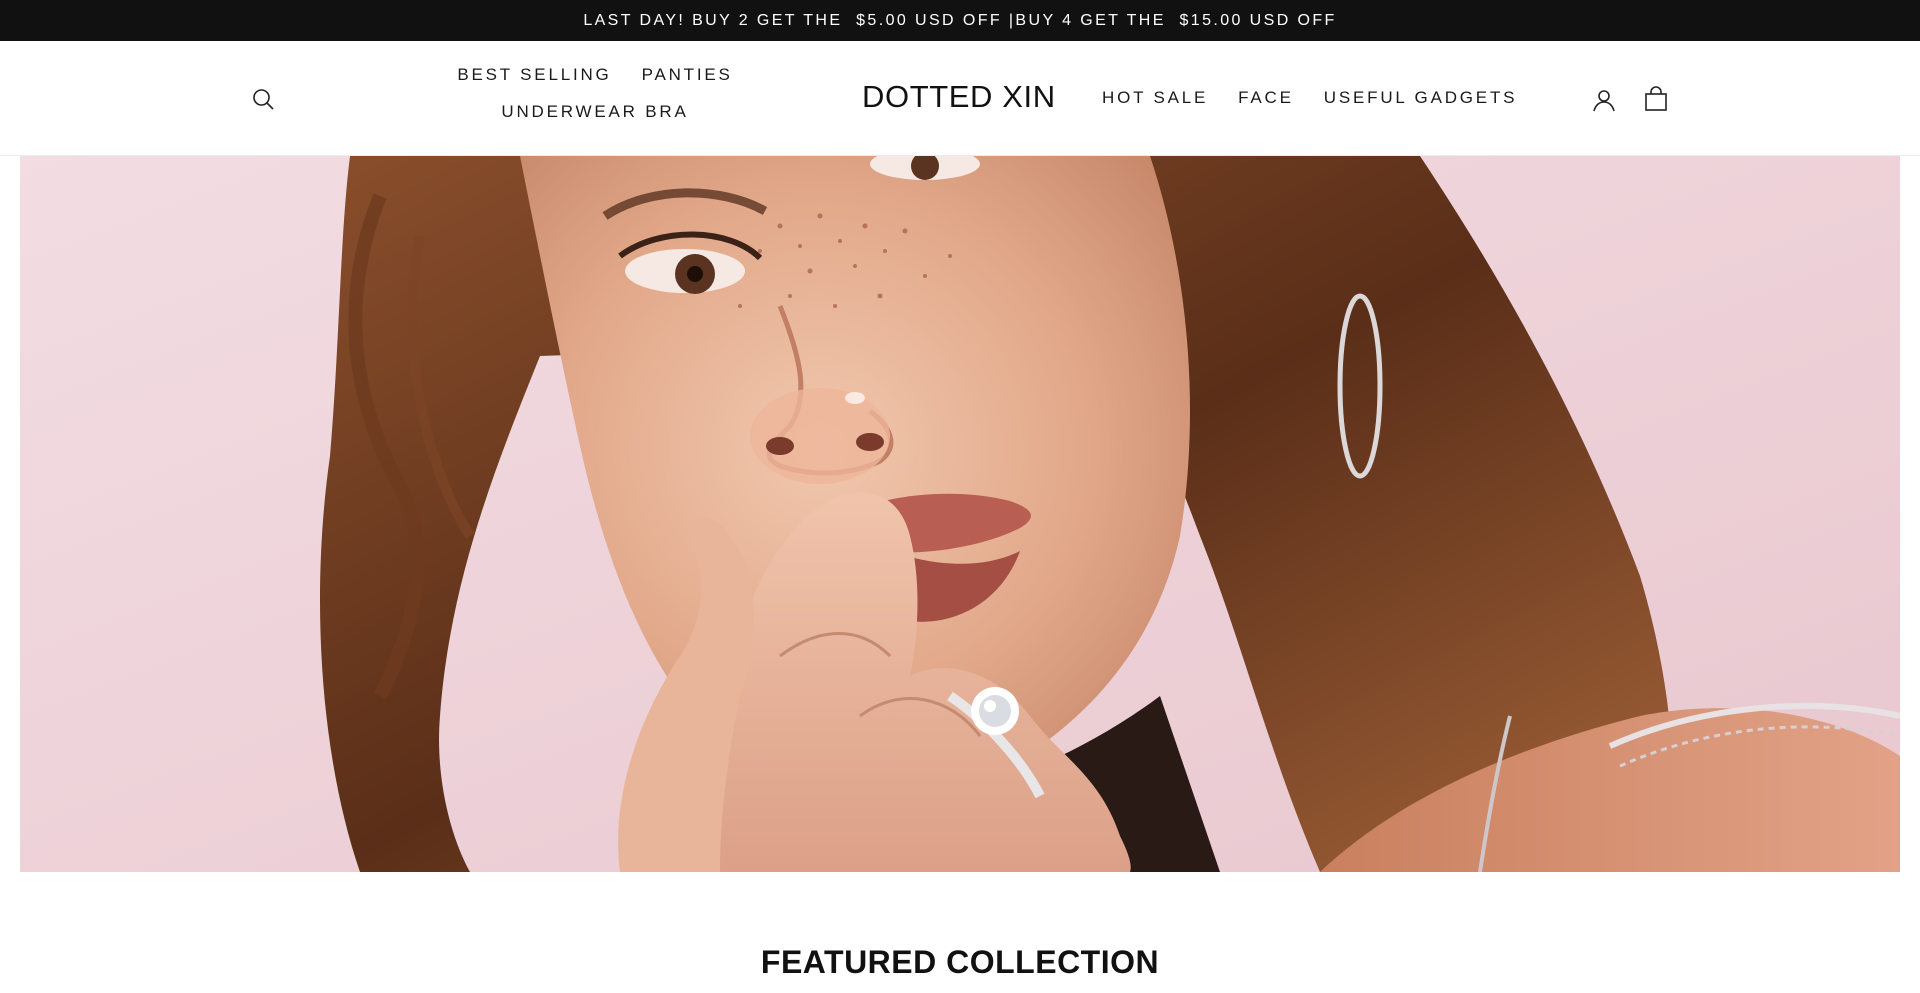 This screenshot has width=1920, height=993. I want to click on site-logo: DOTTED XIN, so click(959, 97).